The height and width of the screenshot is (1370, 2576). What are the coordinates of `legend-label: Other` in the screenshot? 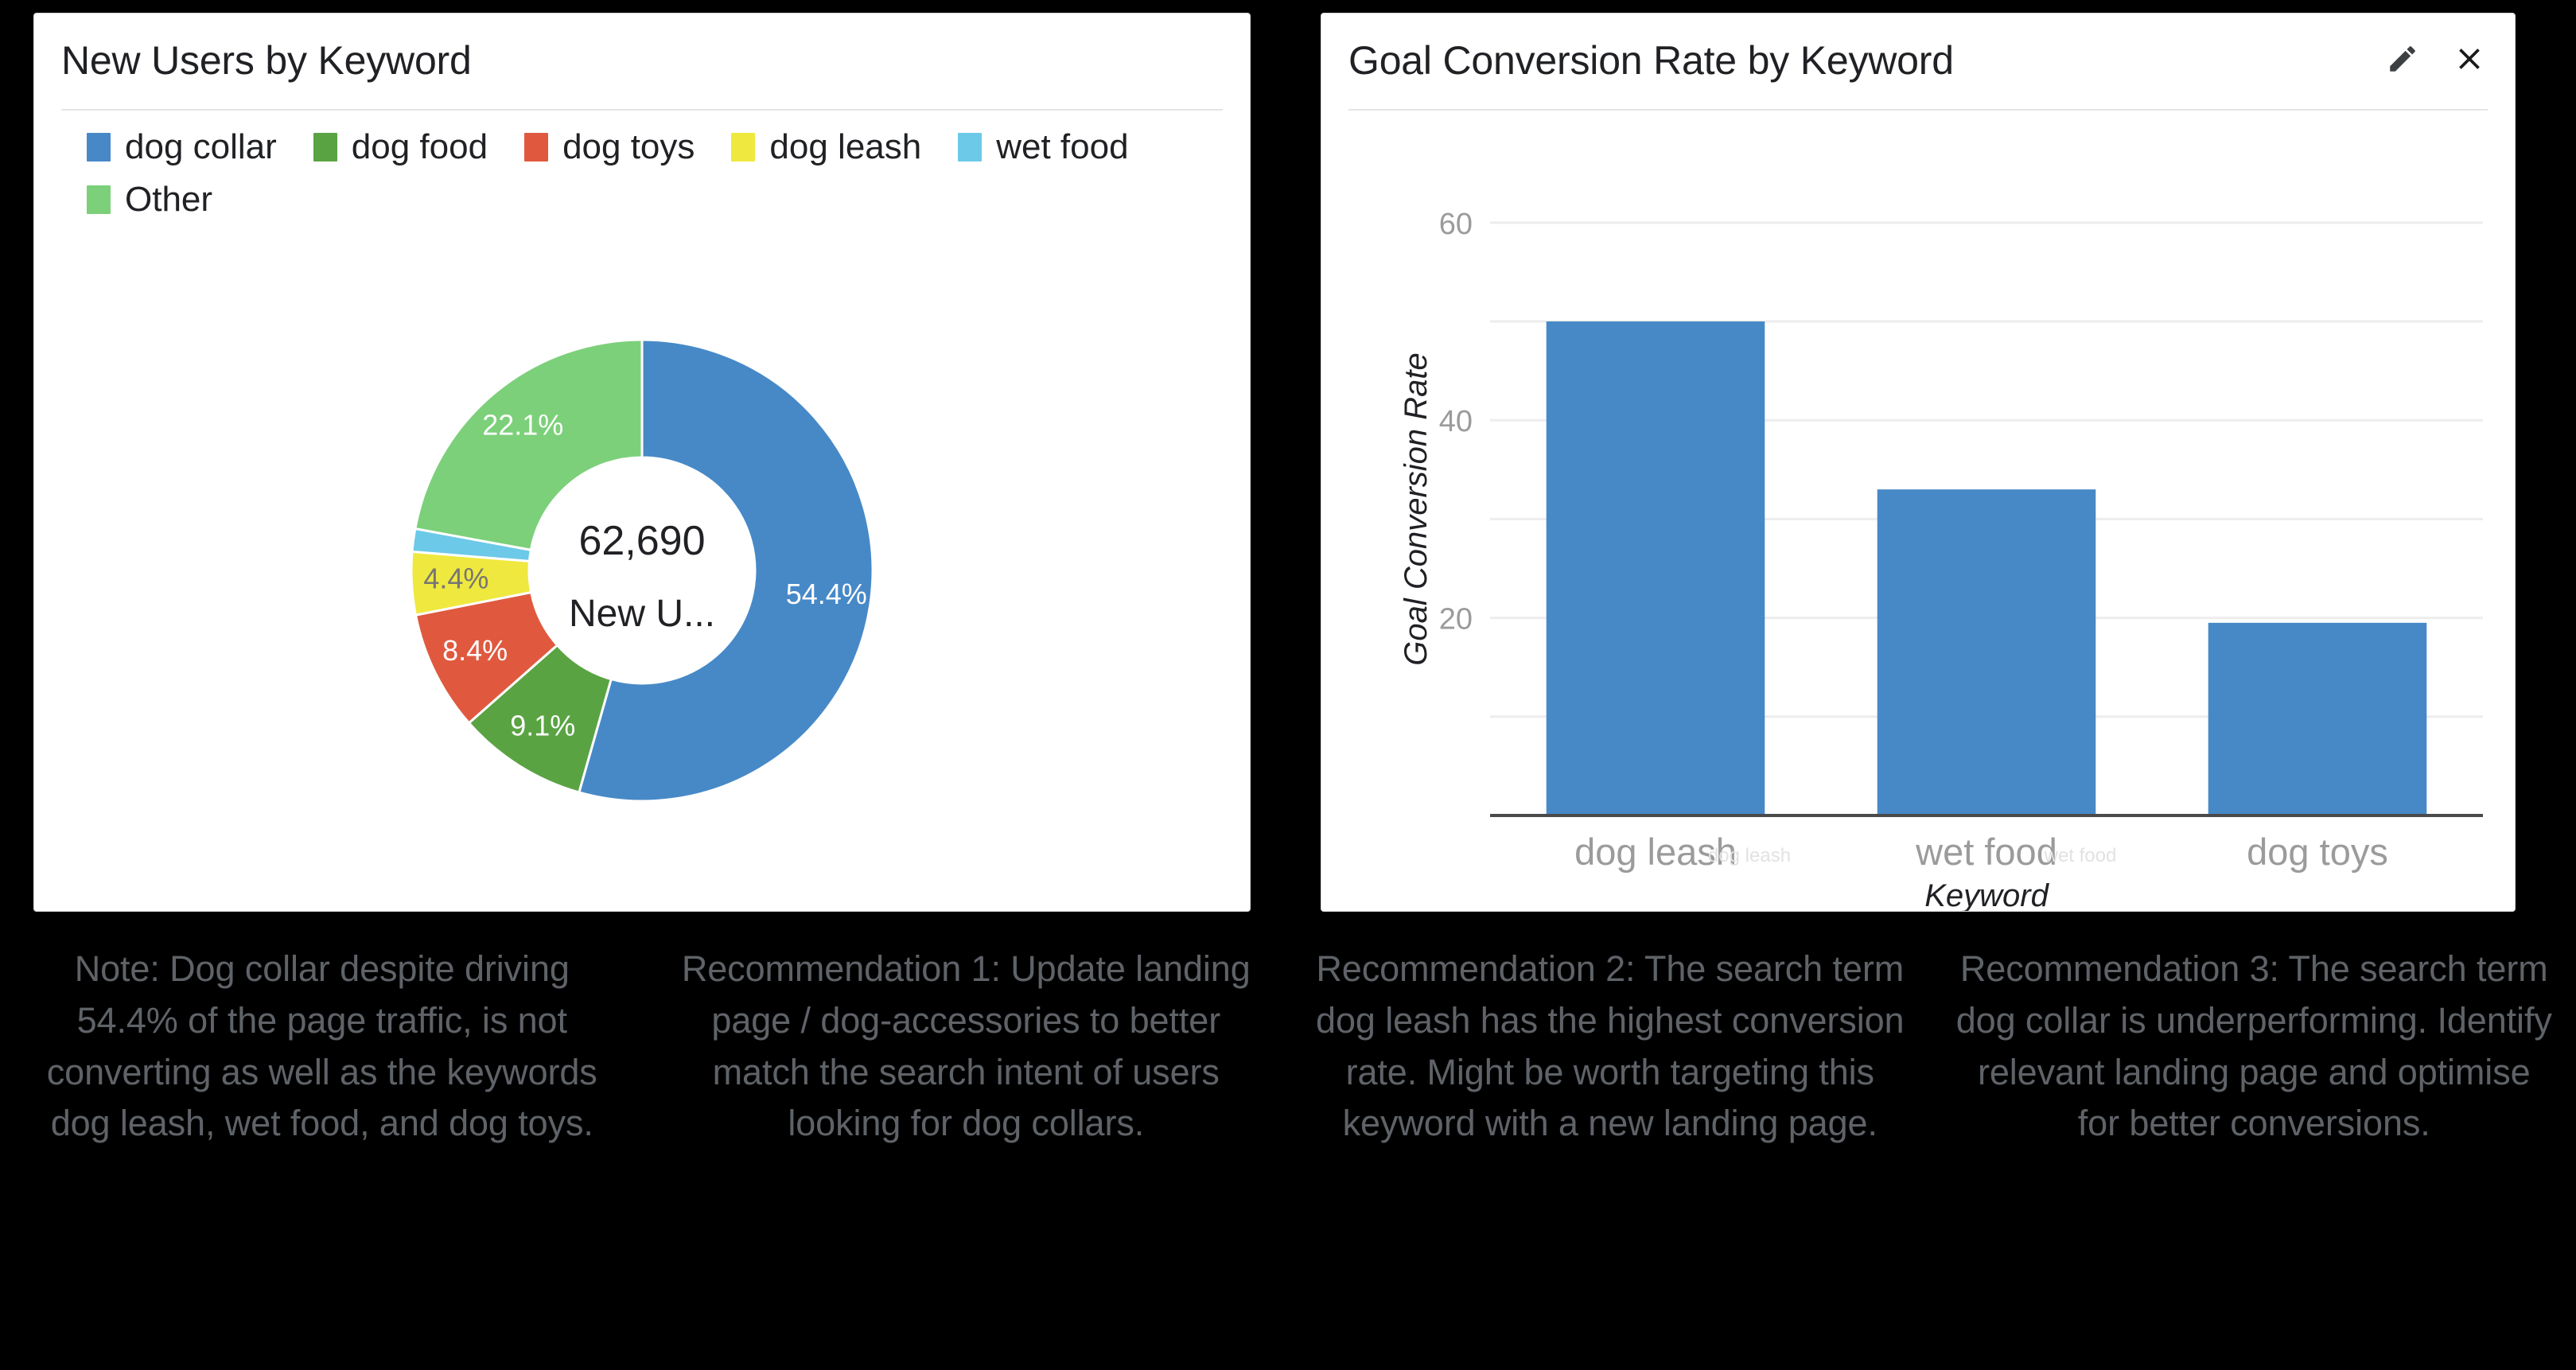 It's located at (169, 199).